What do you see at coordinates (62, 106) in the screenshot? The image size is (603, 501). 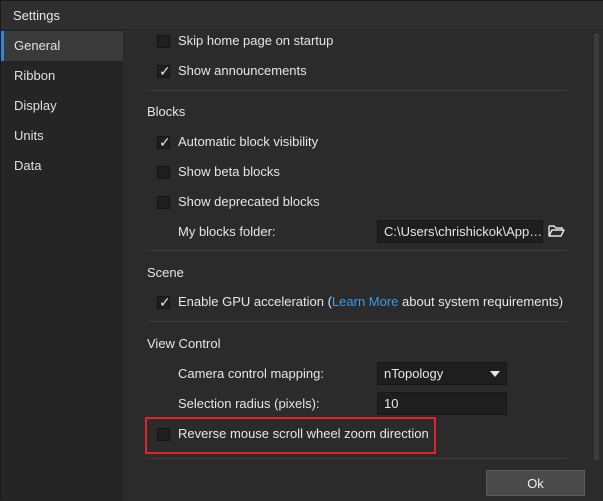 I see `sidebar-item-display: Display` at bounding box center [62, 106].